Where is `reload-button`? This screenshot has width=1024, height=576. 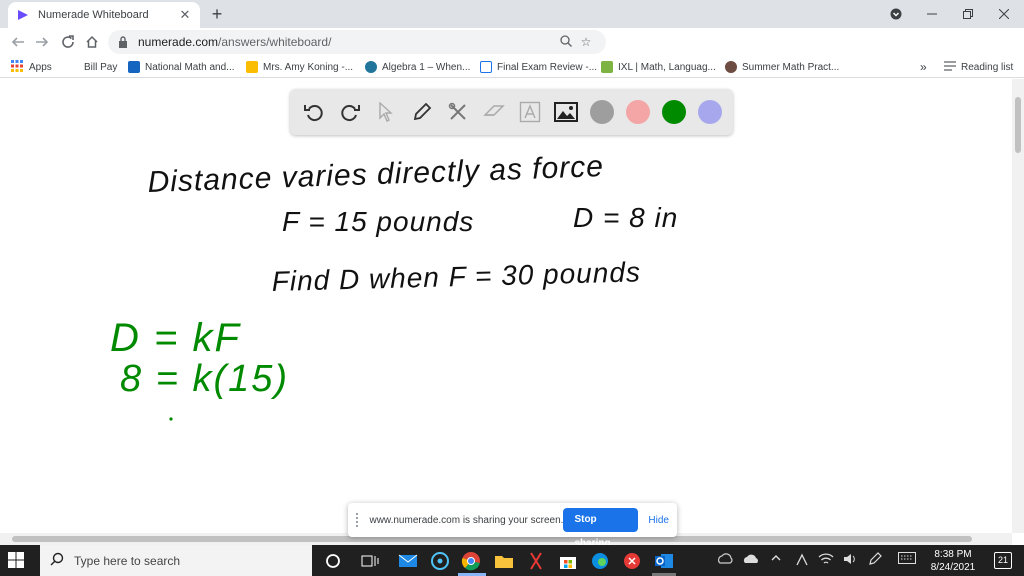
reload-button is located at coordinates (68, 42).